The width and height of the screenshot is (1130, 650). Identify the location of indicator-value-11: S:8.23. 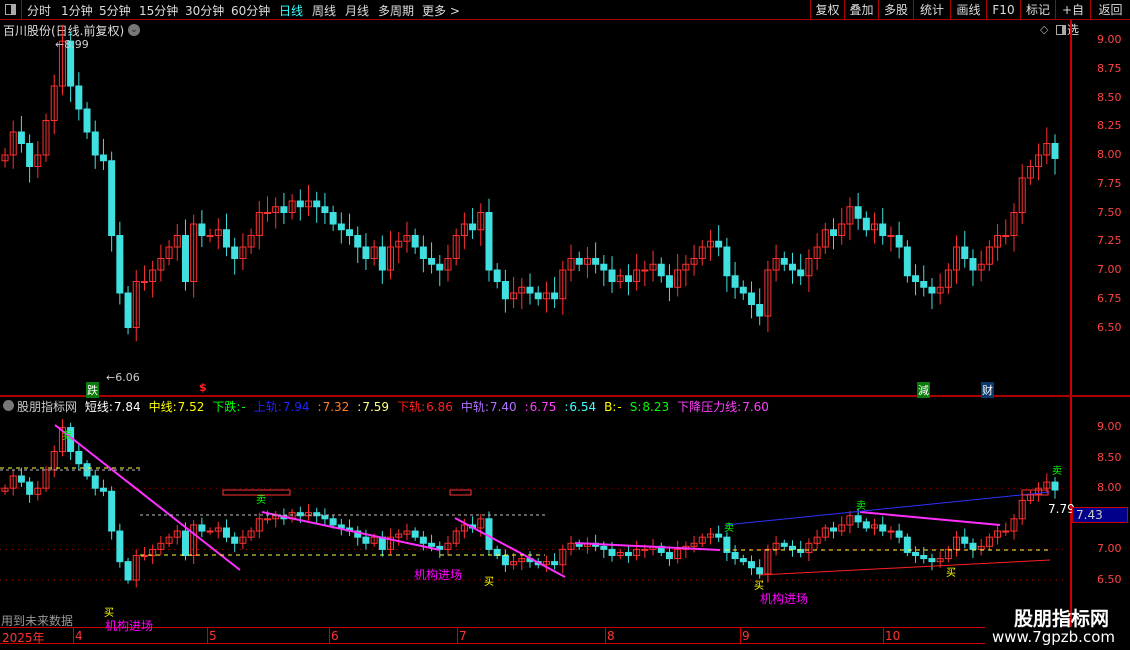
(651, 407).